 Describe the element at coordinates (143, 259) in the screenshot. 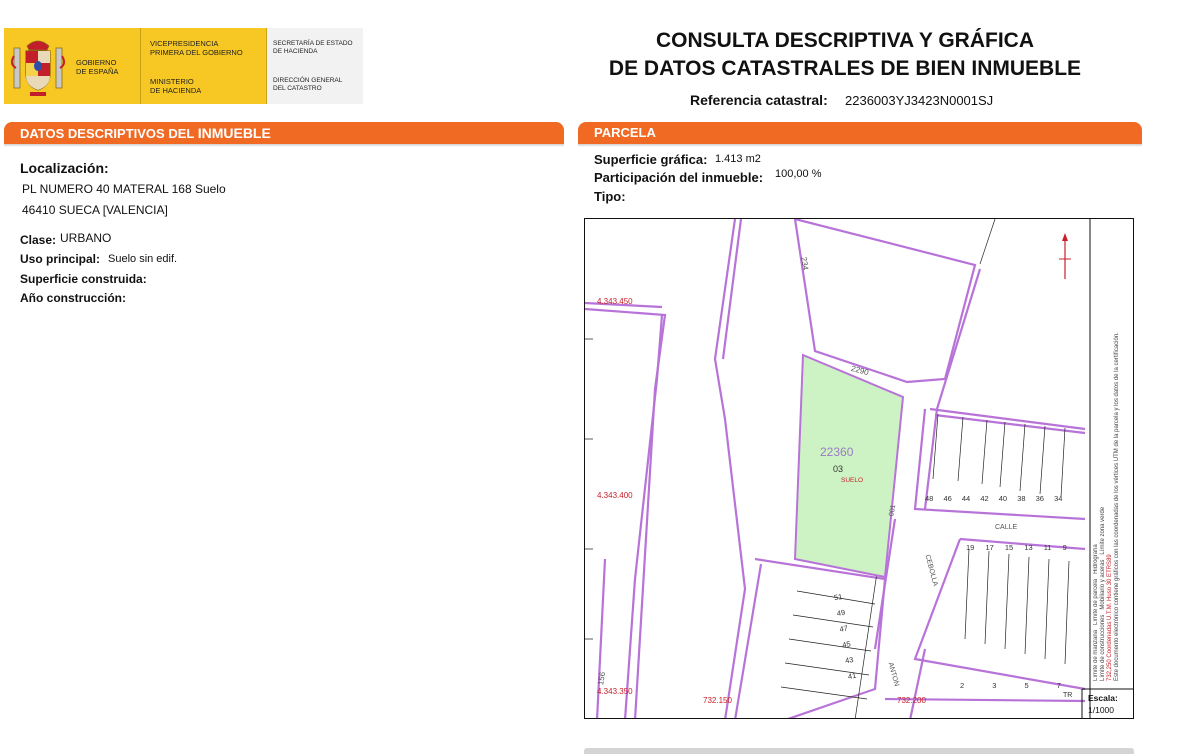

I see `uso-principal-value: Suelo sin edif.` at that location.